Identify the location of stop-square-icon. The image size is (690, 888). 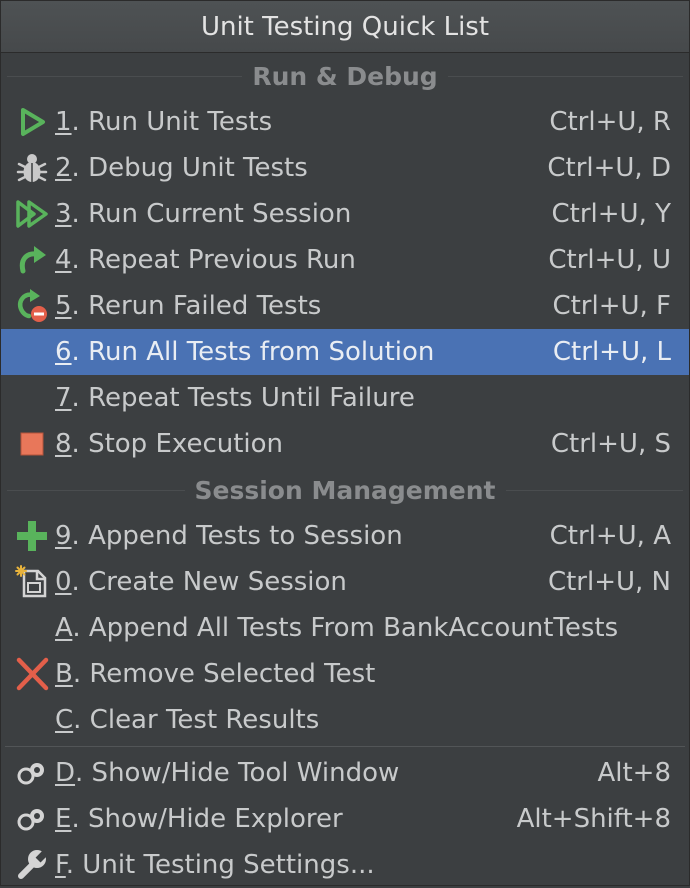
(32, 444).